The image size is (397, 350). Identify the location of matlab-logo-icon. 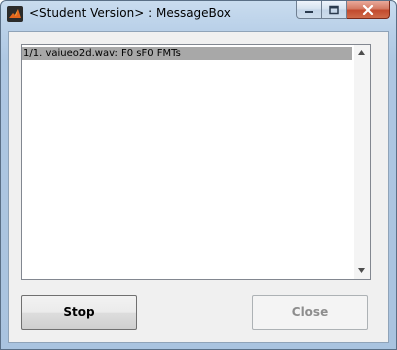
(15, 14).